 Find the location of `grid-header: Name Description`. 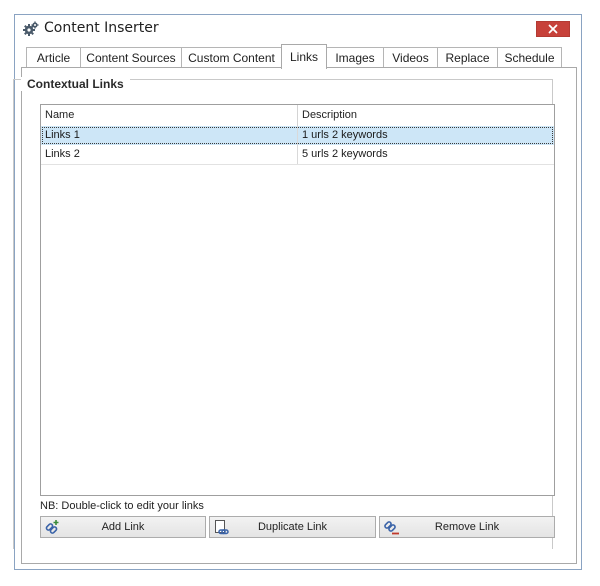

grid-header: Name Description is located at coordinates (297, 116).